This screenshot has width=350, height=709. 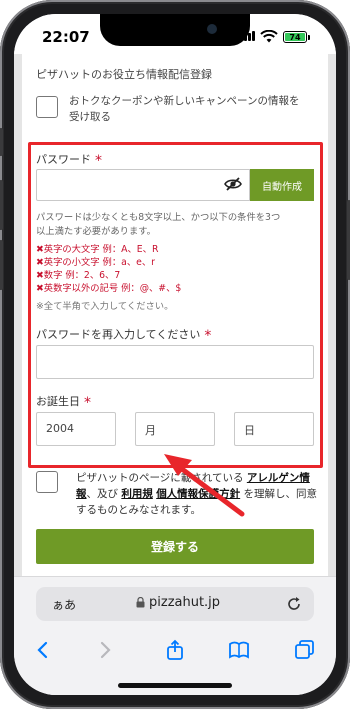 What do you see at coordinates (305, 650) in the screenshot?
I see `tabs-icon` at bounding box center [305, 650].